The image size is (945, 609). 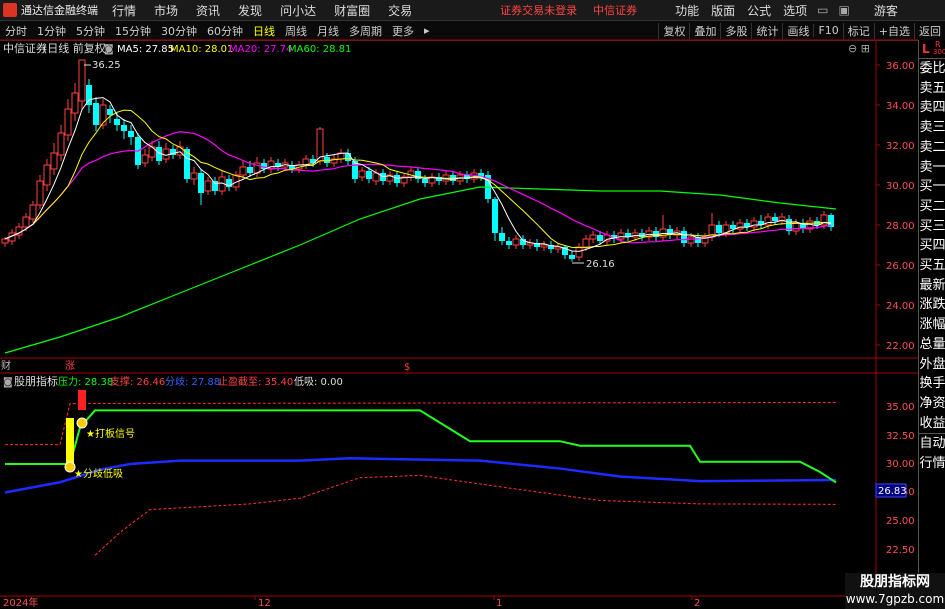 I want to click on support-label: 支撑: 26.46, so click(x=137, y=381).